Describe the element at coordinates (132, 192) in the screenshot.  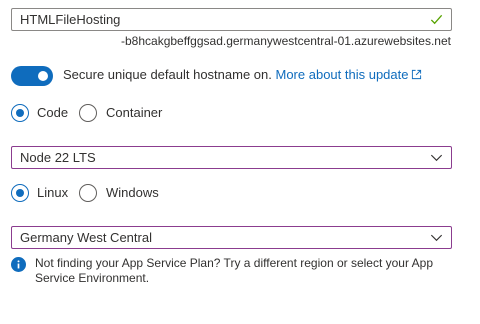
I see `os-windows-label: Windows` at that location.